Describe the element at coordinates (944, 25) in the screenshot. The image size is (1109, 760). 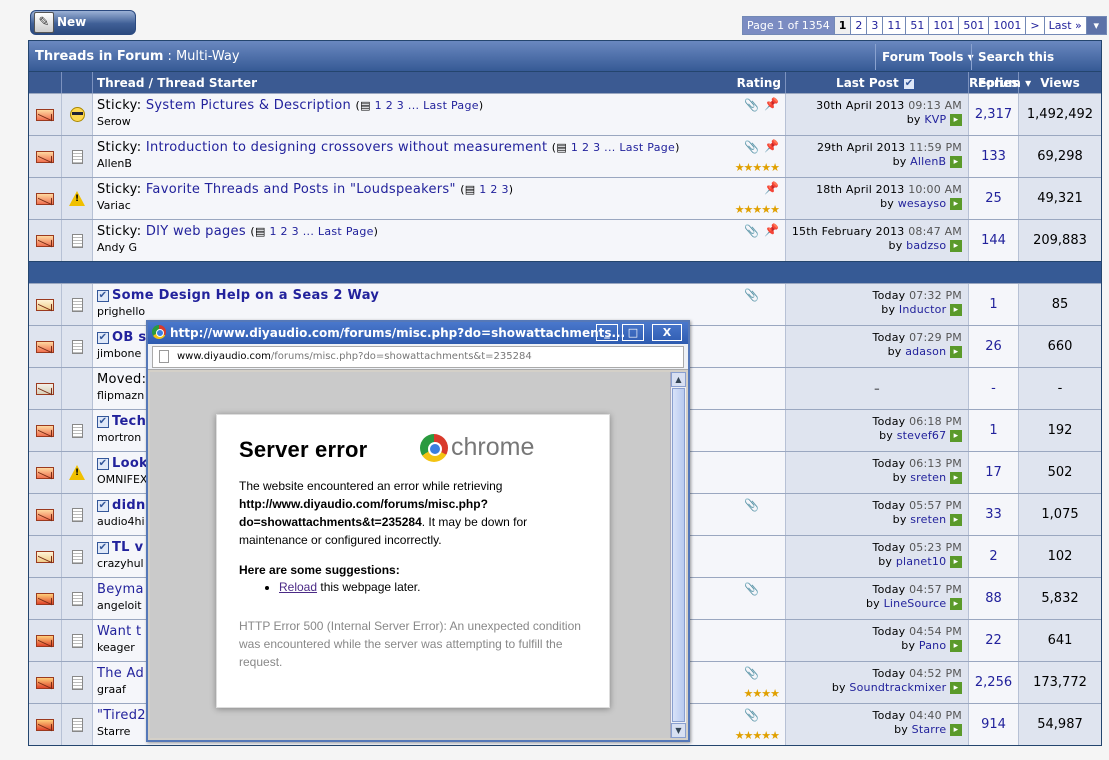
I see `page-link: 101` at that location.